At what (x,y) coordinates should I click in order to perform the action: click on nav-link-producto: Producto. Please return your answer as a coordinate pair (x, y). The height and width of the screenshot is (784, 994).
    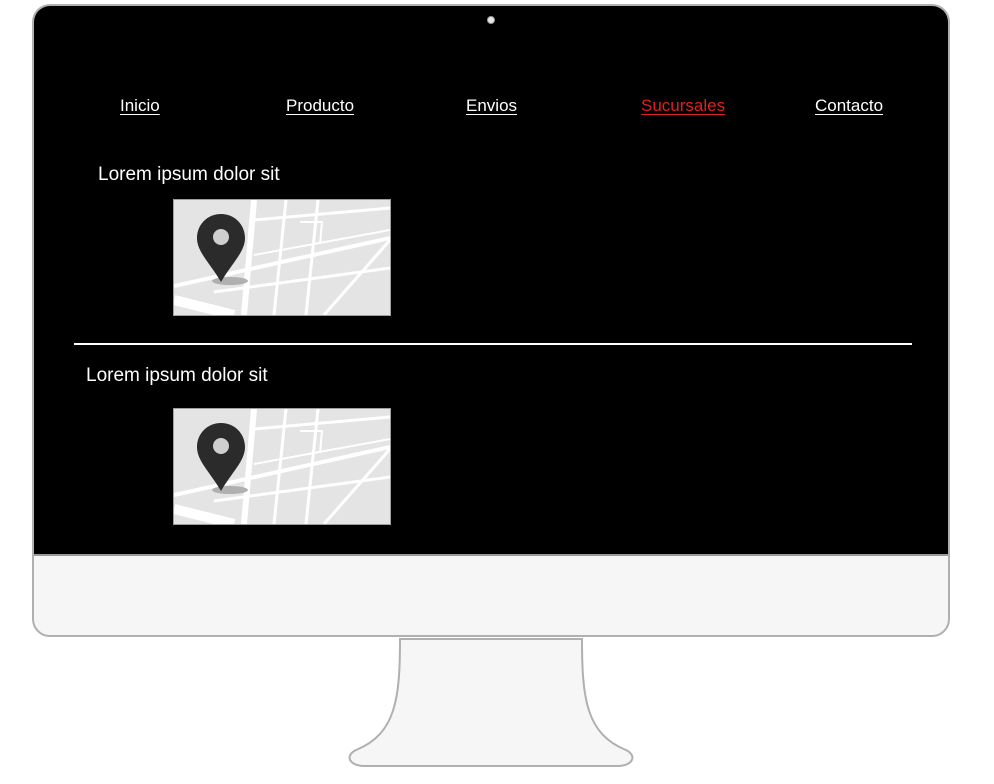
    Looking at the image, I should click on (320, 106).